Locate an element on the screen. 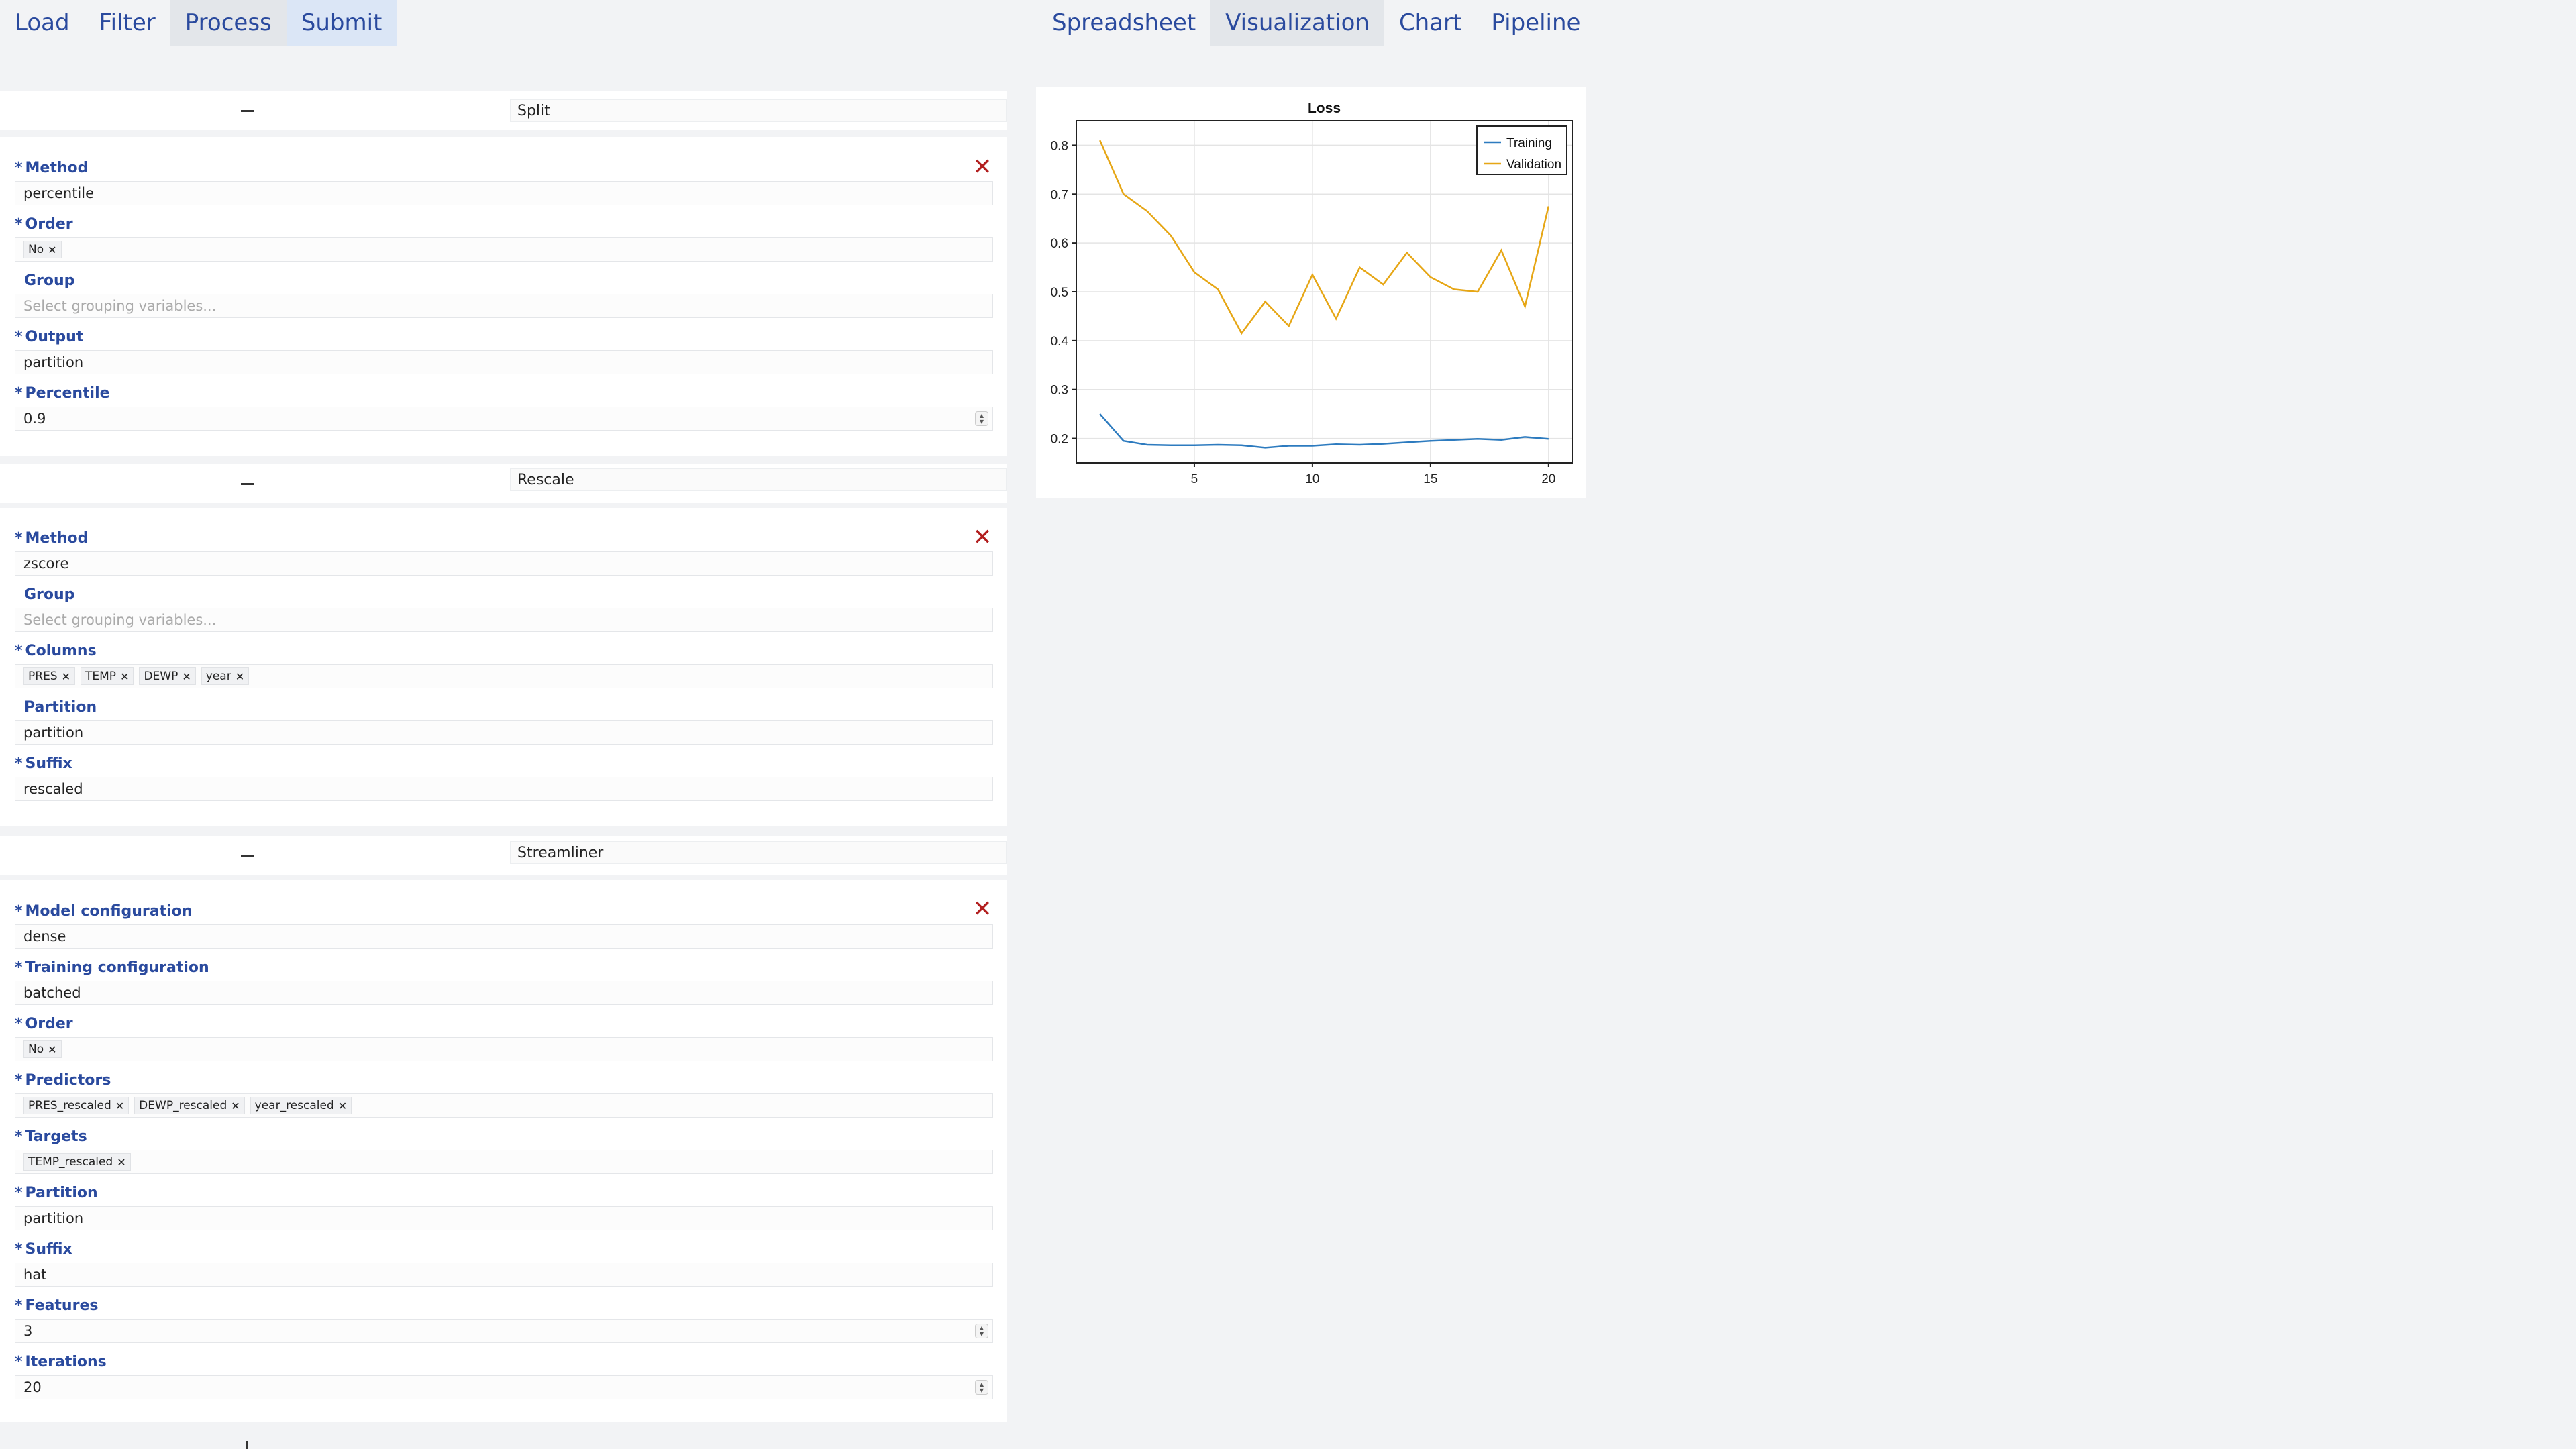 The width and height of the screenshot is (2576, 1449). step-name-rescale: Rescale is located at coordinates (758, 479).